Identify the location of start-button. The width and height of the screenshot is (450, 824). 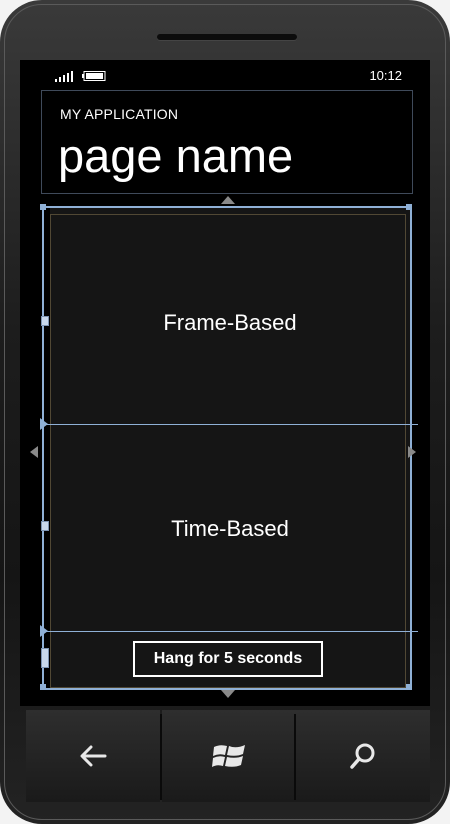
(229, 756).